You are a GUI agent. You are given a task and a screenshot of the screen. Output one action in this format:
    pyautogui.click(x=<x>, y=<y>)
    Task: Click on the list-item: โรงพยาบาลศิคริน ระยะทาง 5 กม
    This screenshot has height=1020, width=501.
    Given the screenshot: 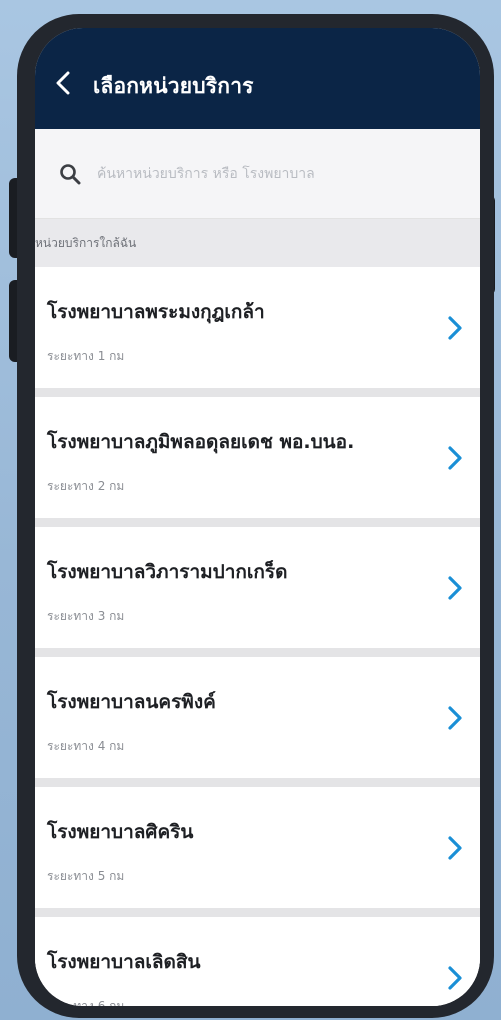 What is the action you would take?
    pyautogui.click(x=257, y=847)
    